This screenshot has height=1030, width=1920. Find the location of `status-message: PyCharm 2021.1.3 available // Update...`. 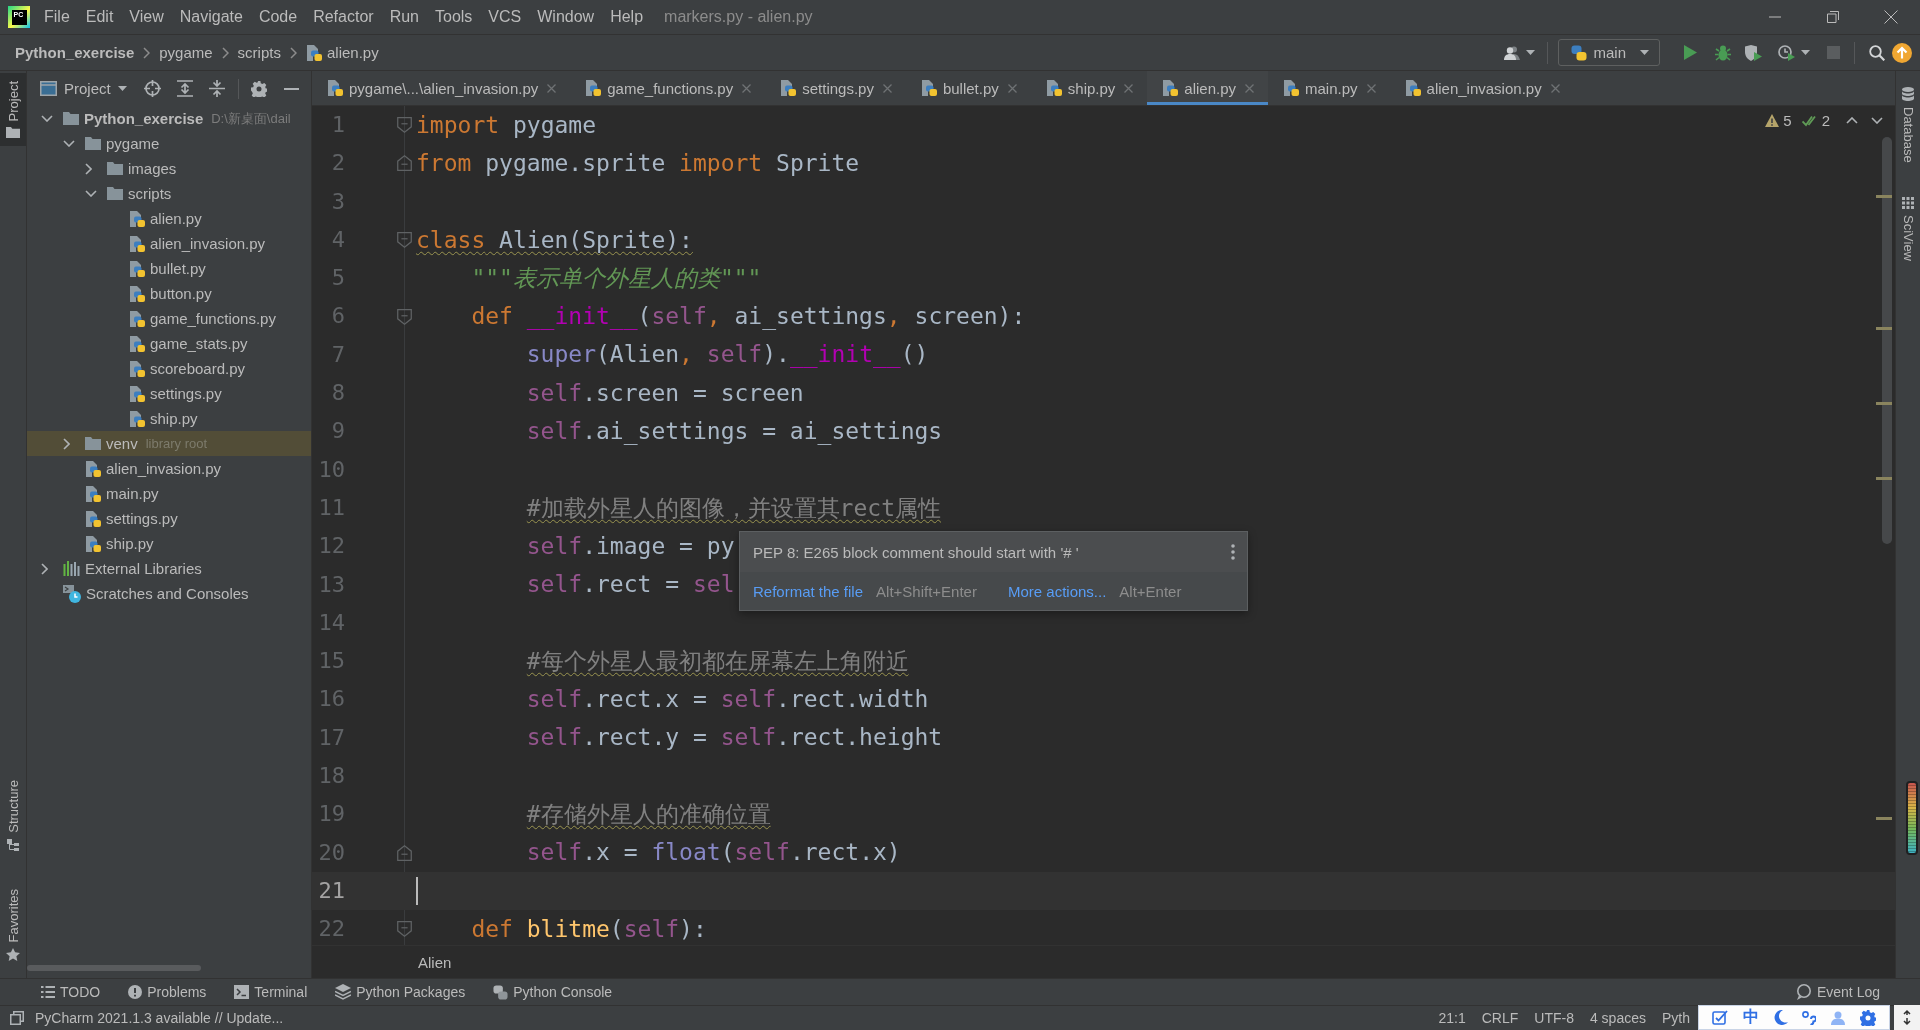

status-message: PyCharm 2021.1.3 available // Update... is located at coordinates (159, 1018).